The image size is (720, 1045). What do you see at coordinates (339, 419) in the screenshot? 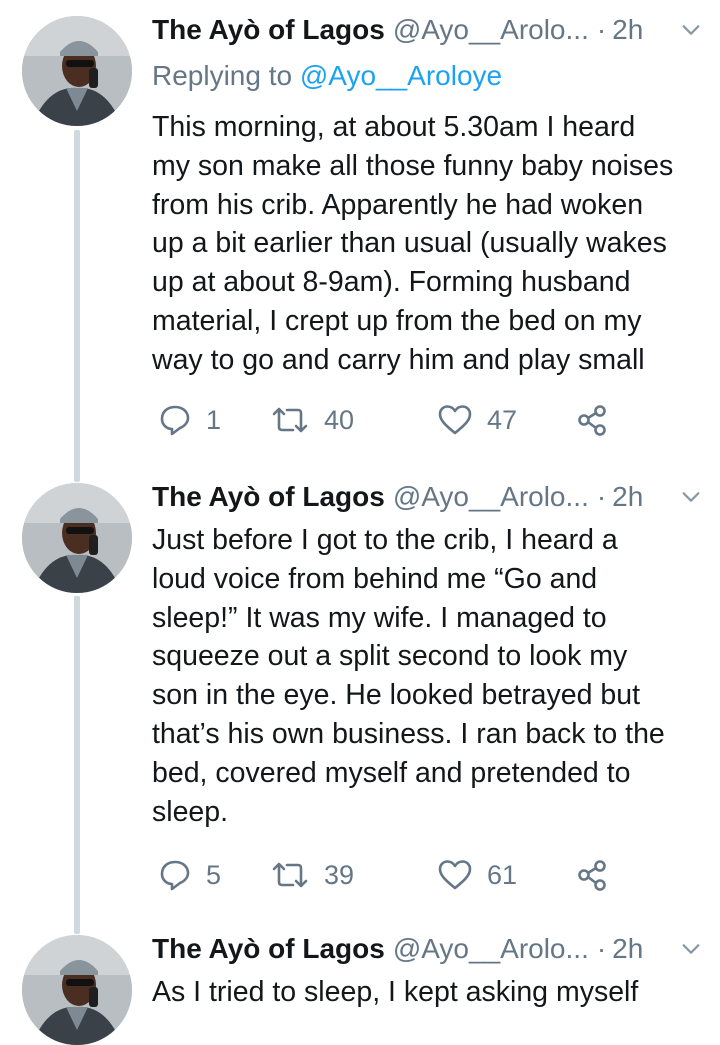
I see `retweet-count: 40` at bounding box center [339, 419].